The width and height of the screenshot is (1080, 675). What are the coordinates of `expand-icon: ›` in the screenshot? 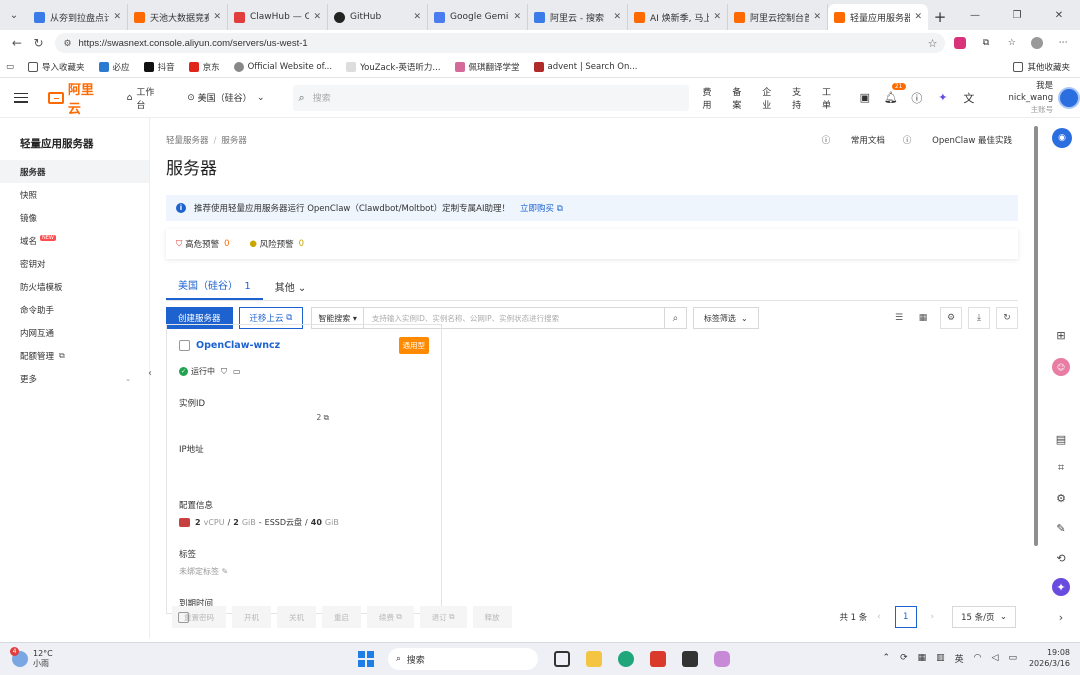 It's located at (1061, 617).